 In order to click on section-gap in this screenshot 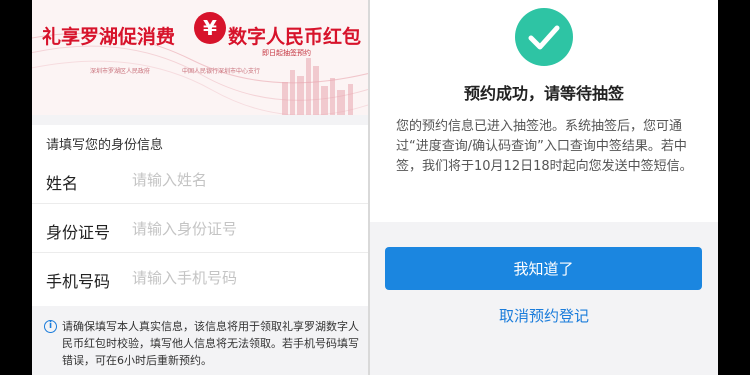, I will do `click(200, 120)`.